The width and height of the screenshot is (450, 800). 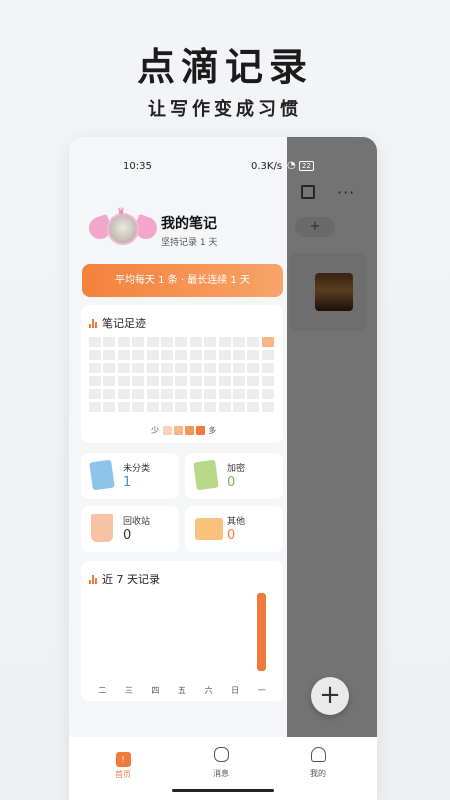 What do you see at coordinates (300, 165) in the screenshot?
I see `status-icons: ◔ 22` at bounding box center [300, 165].